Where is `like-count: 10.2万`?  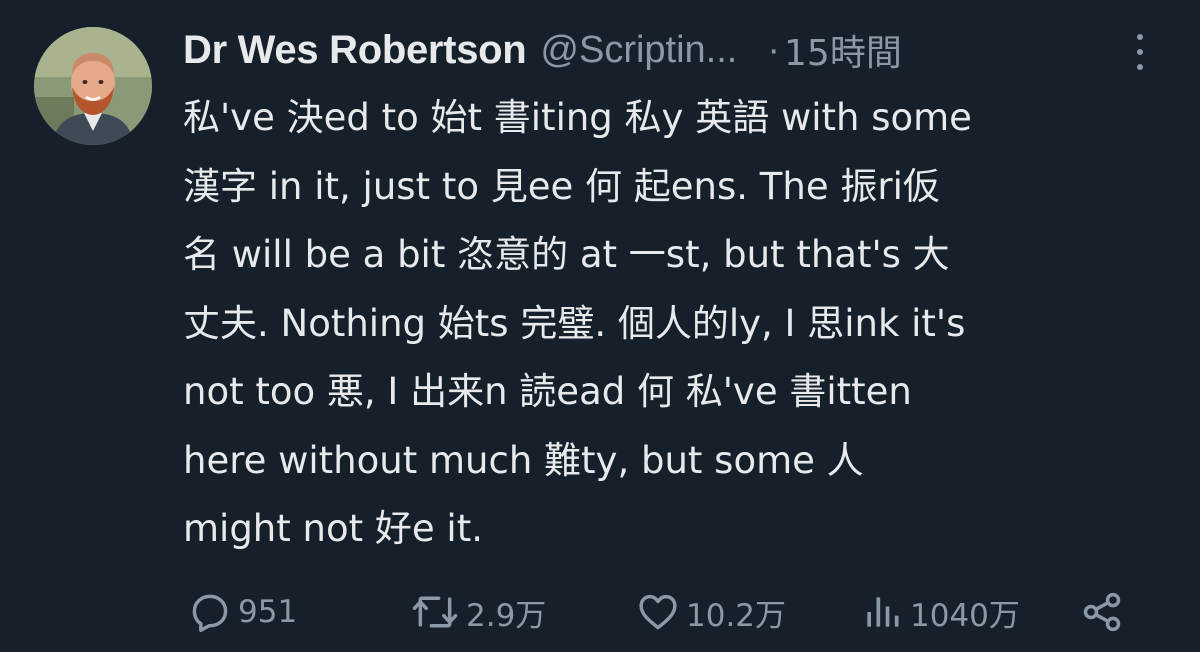
like-count: 10.2万 is located at coordinates (736, 615).